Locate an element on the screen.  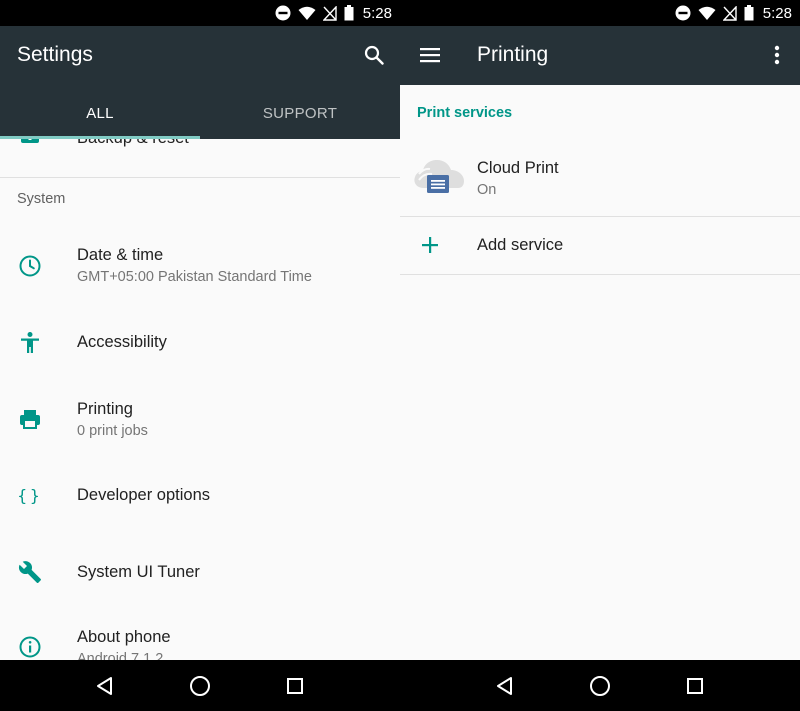
item-title: About phone is located at coordinates (124, 637).